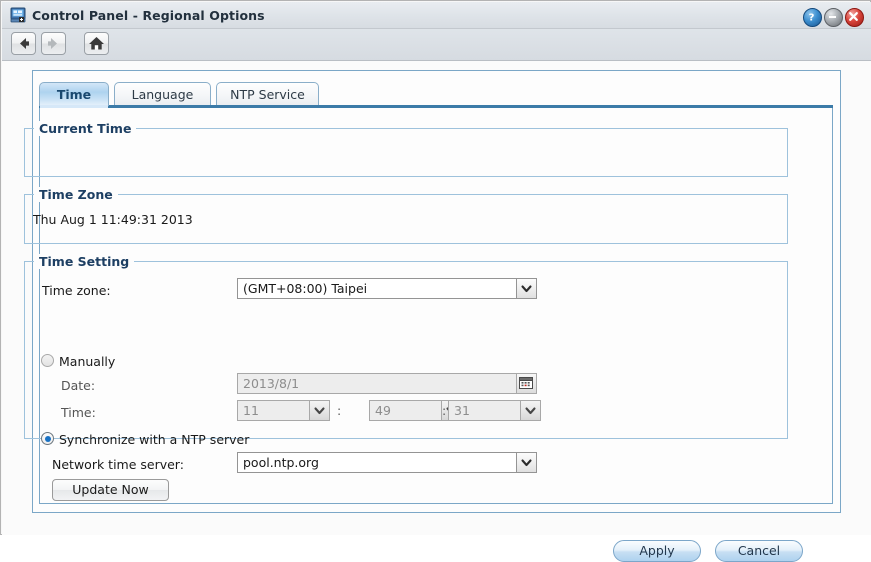 The image size is (871, 562). What do you see at coordinates (759, 551) in the screenshot?
I see `cancel-button: Cancel` at bounding box center [759, 551].